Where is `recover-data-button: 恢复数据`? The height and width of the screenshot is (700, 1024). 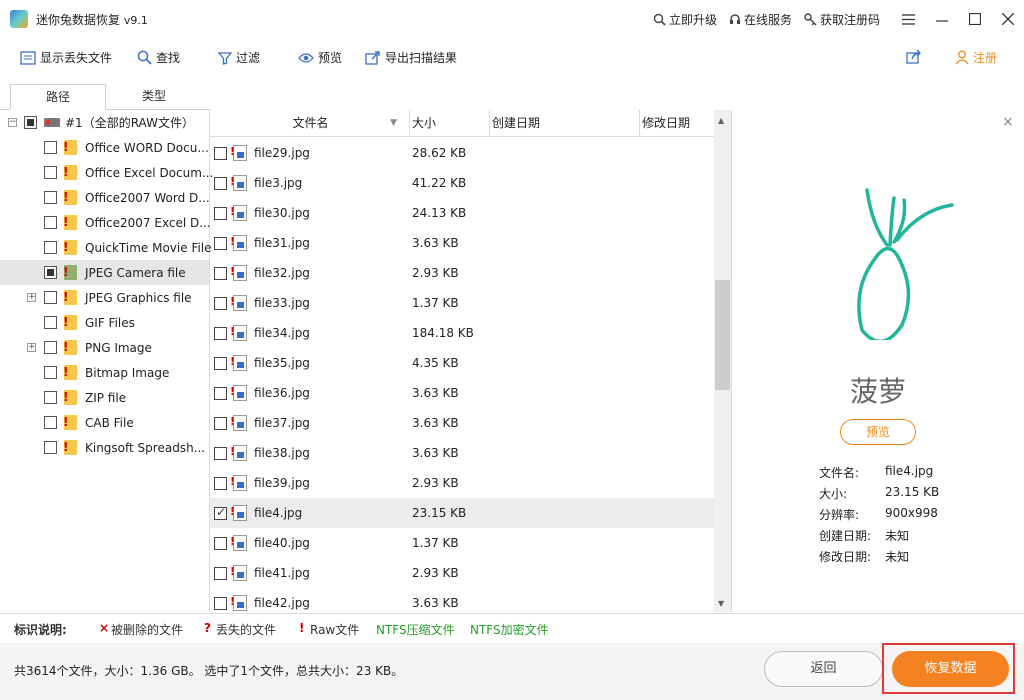 recover-data-button: 恢复数据 is located at coordinates (950, 669).